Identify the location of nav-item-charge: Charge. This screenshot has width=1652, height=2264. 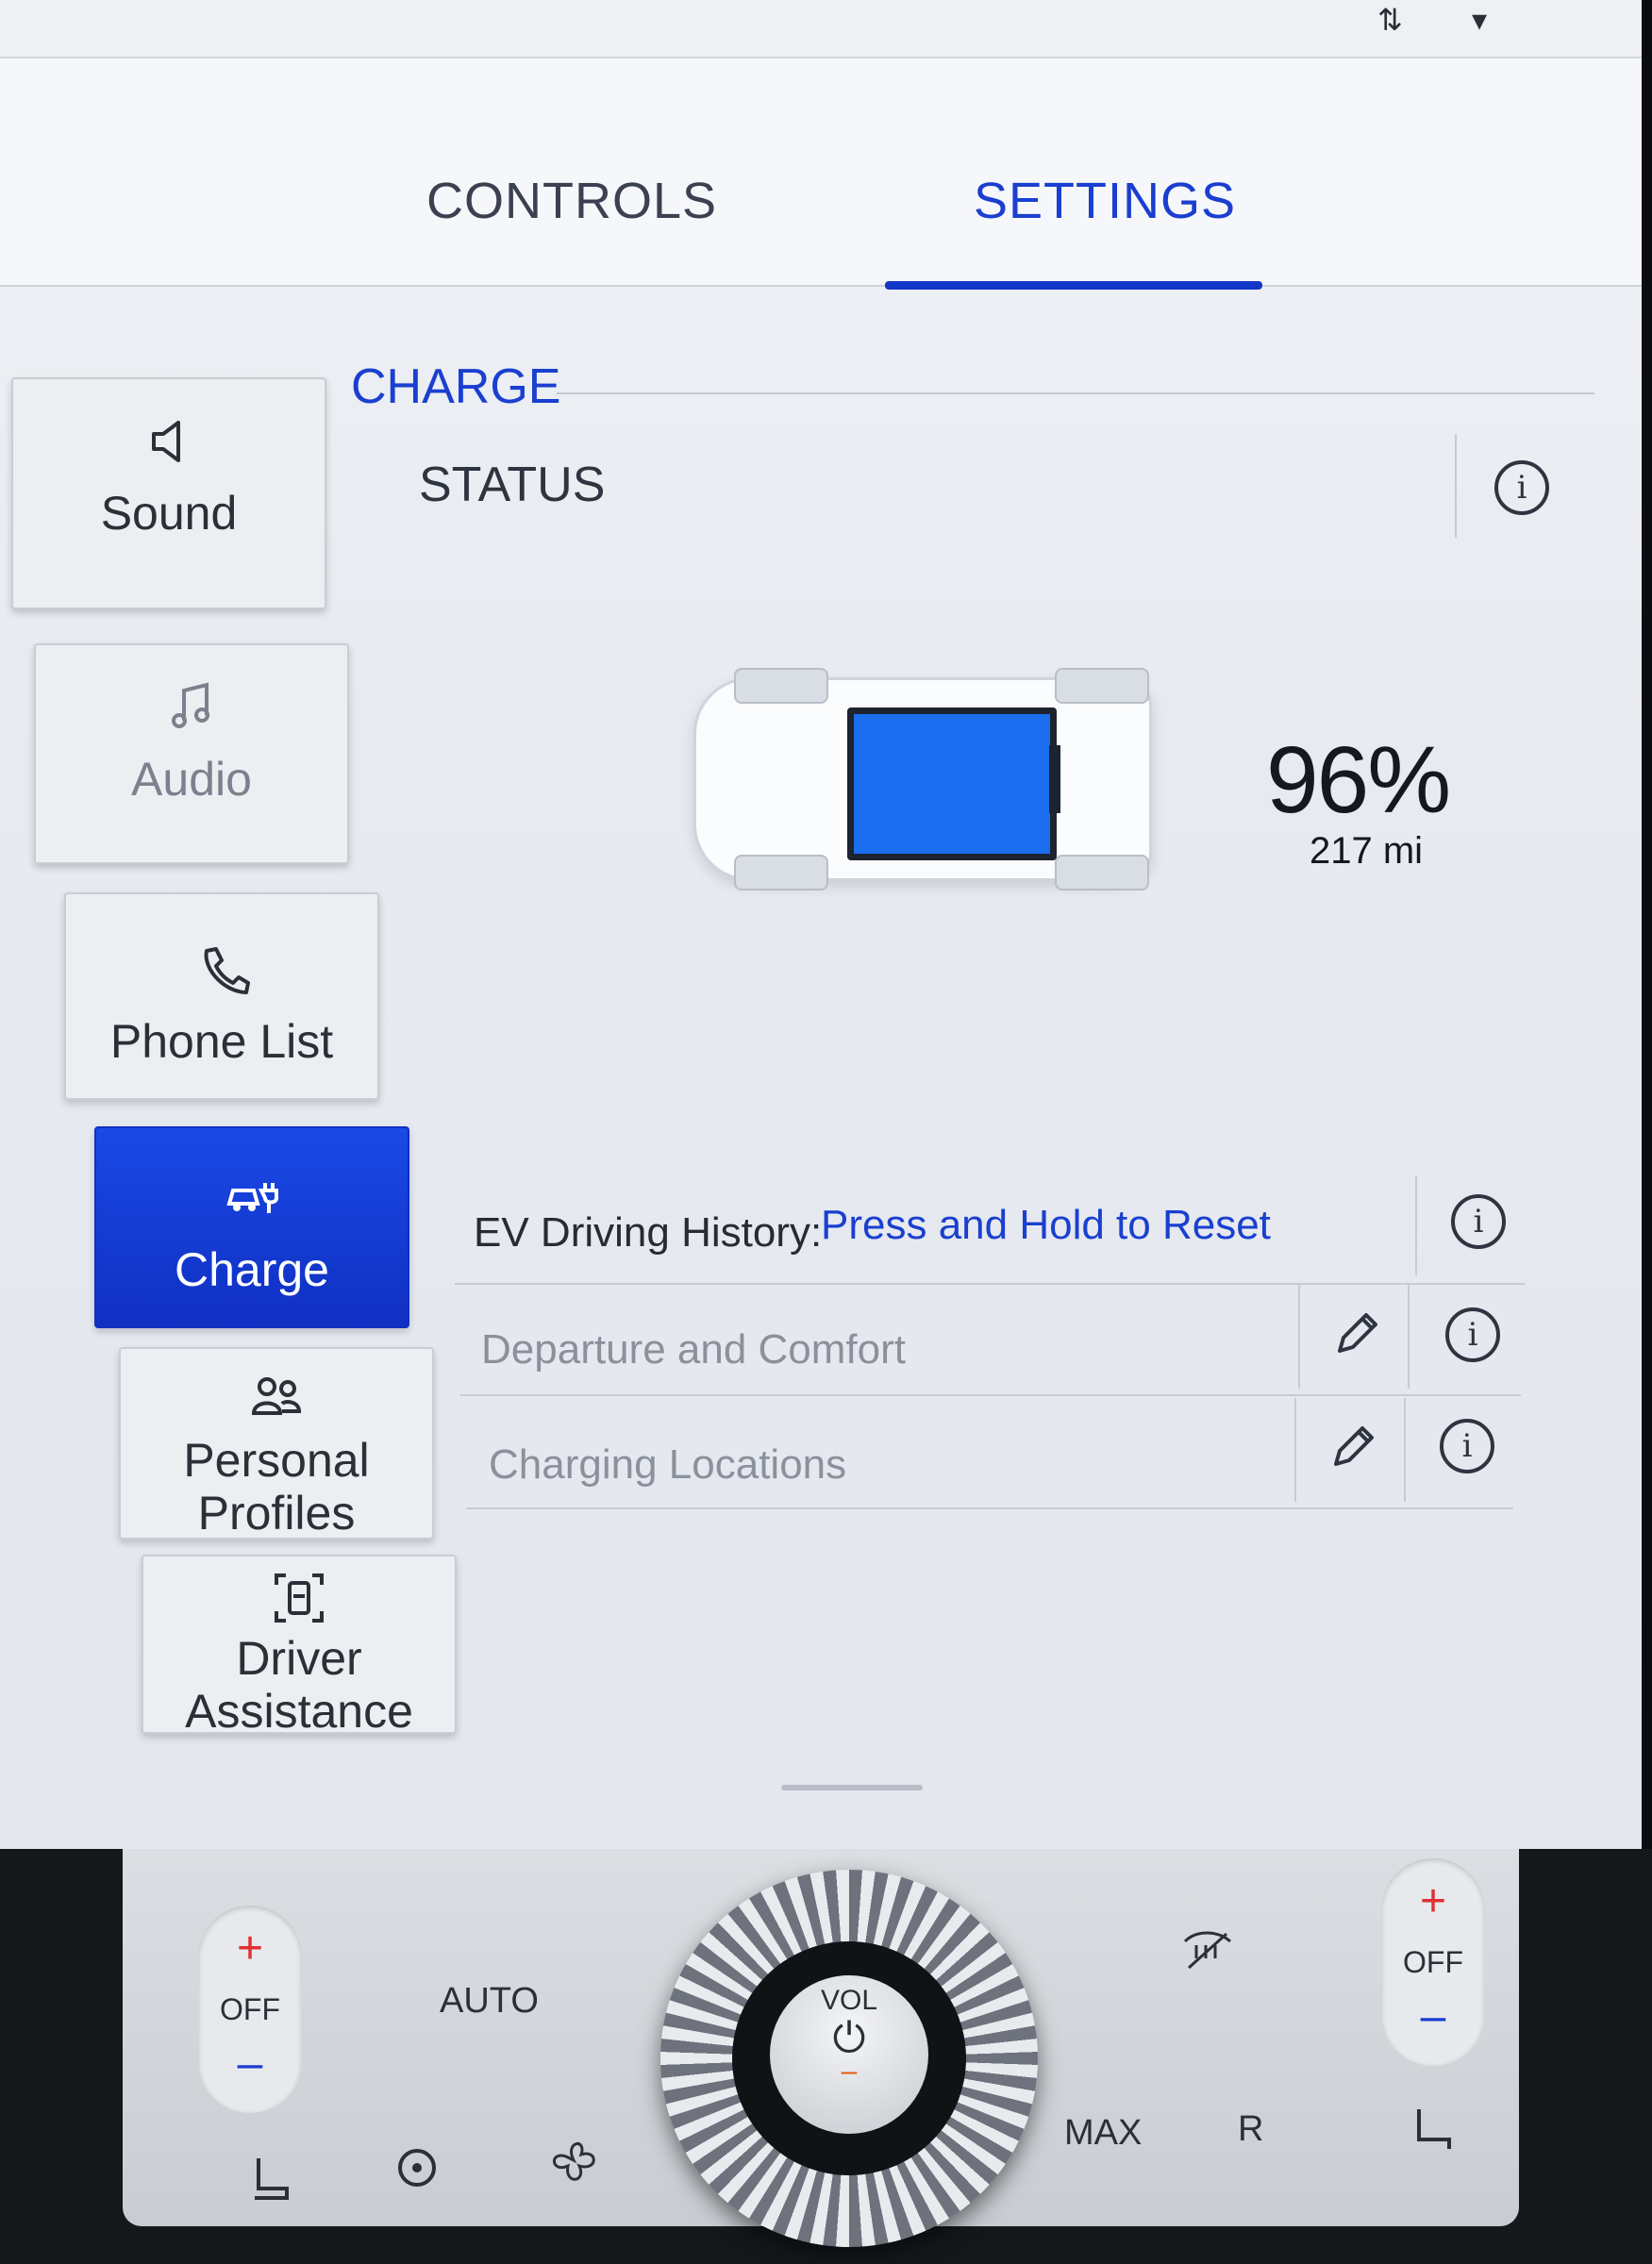
(251, 1227).